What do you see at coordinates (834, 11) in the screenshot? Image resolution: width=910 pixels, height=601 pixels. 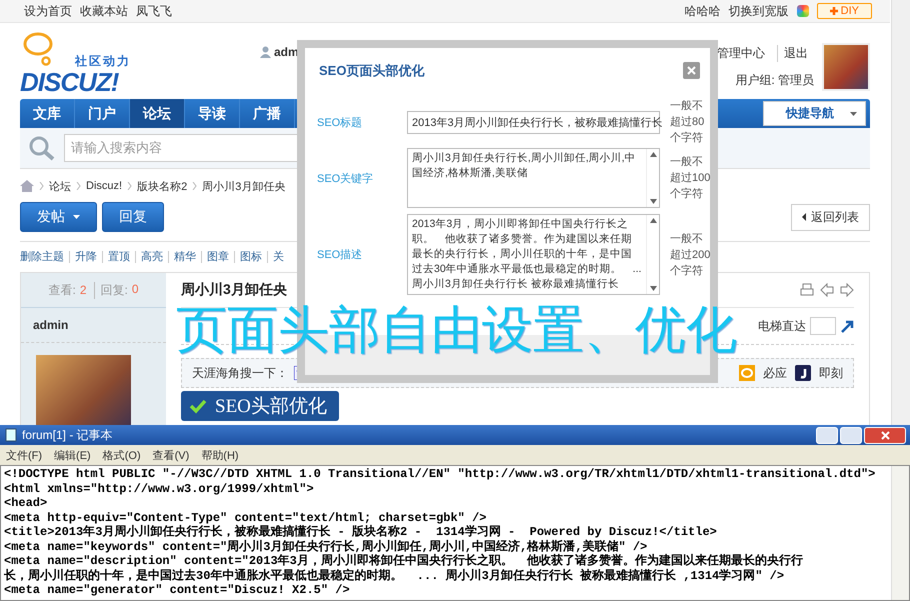 I see `plus-icon` at bounding box center [834, 11].